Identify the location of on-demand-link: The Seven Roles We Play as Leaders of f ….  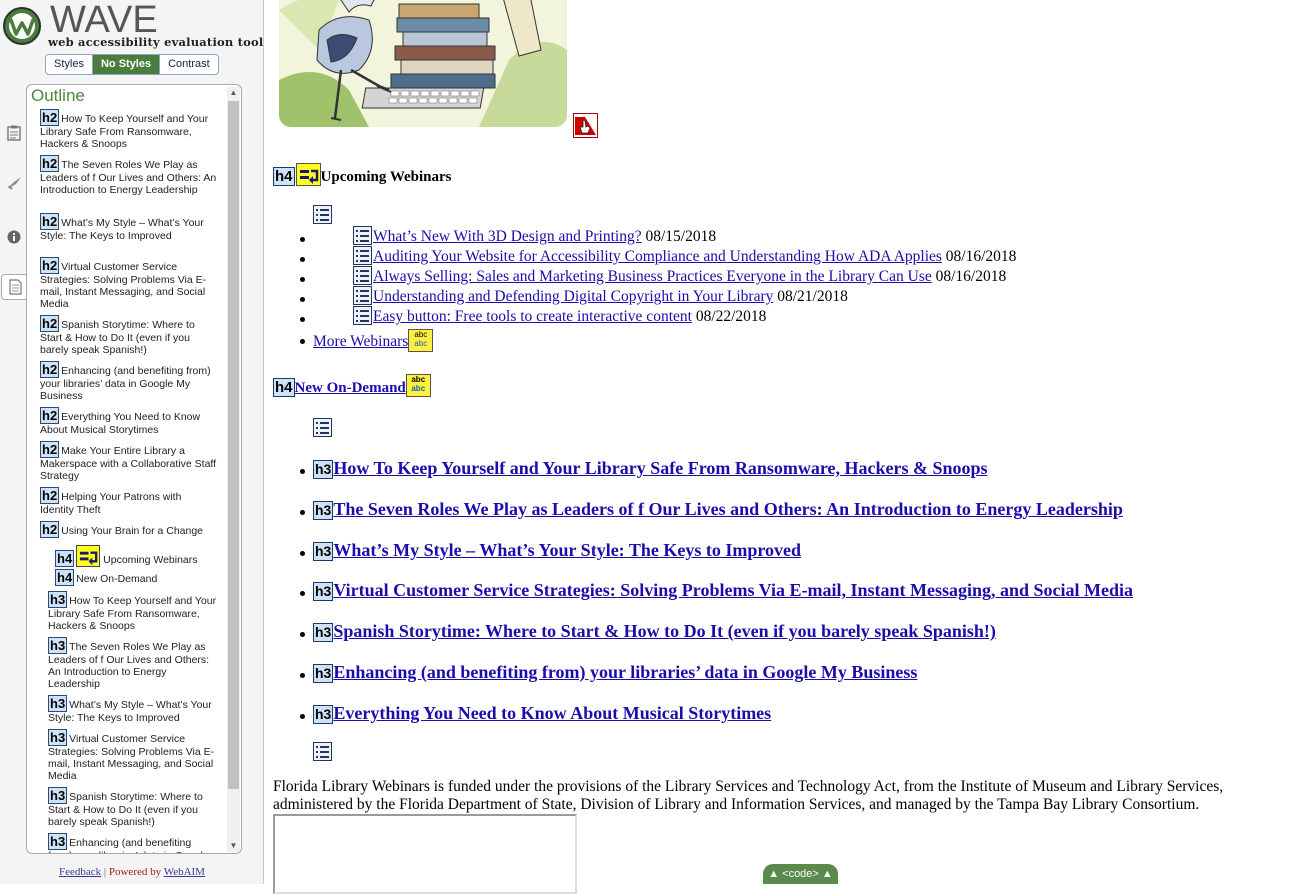
(728, 509).